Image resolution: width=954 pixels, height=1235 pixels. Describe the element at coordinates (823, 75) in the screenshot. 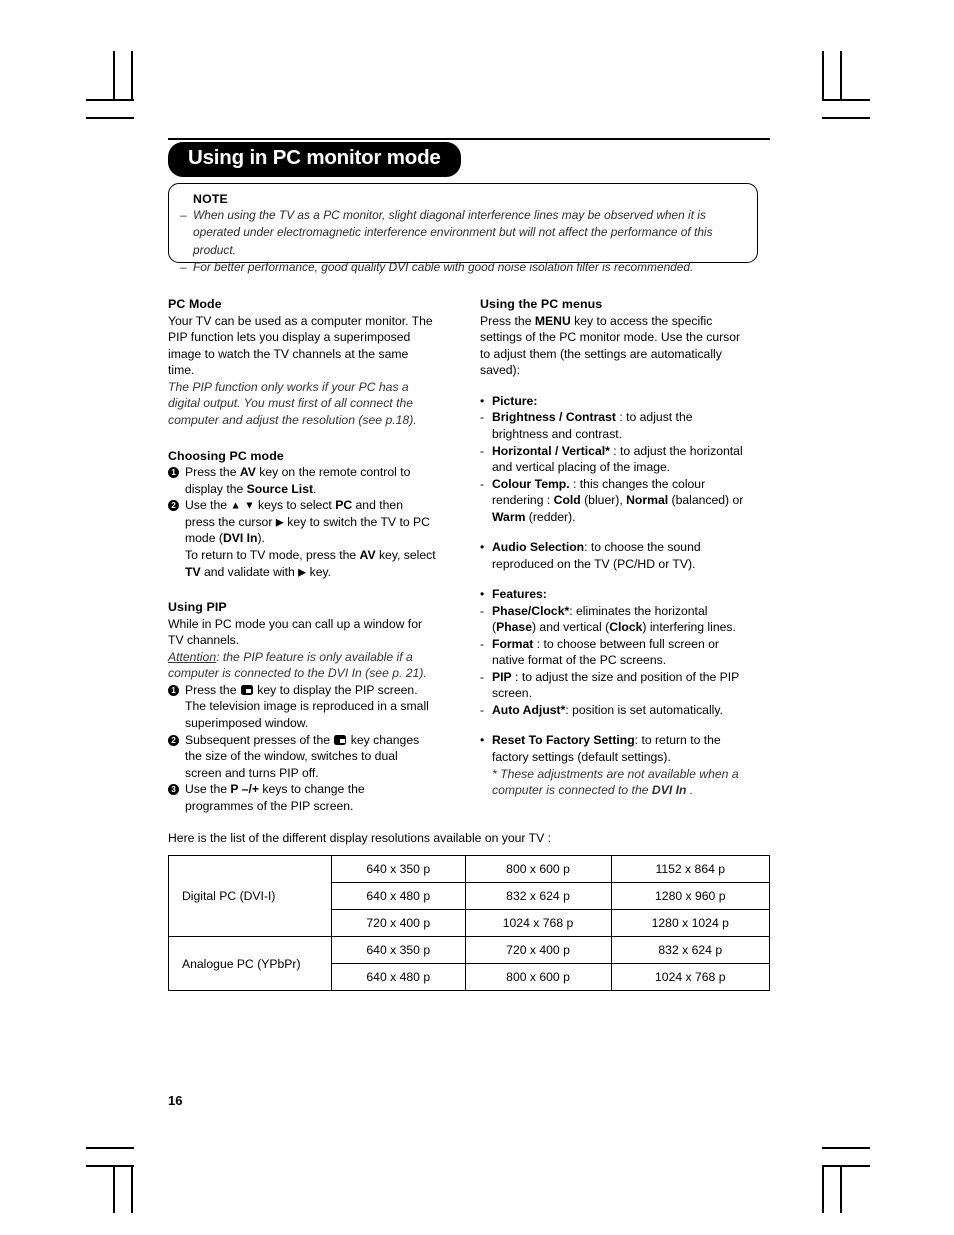

I see `crop-mark-top-right-v` at that location.